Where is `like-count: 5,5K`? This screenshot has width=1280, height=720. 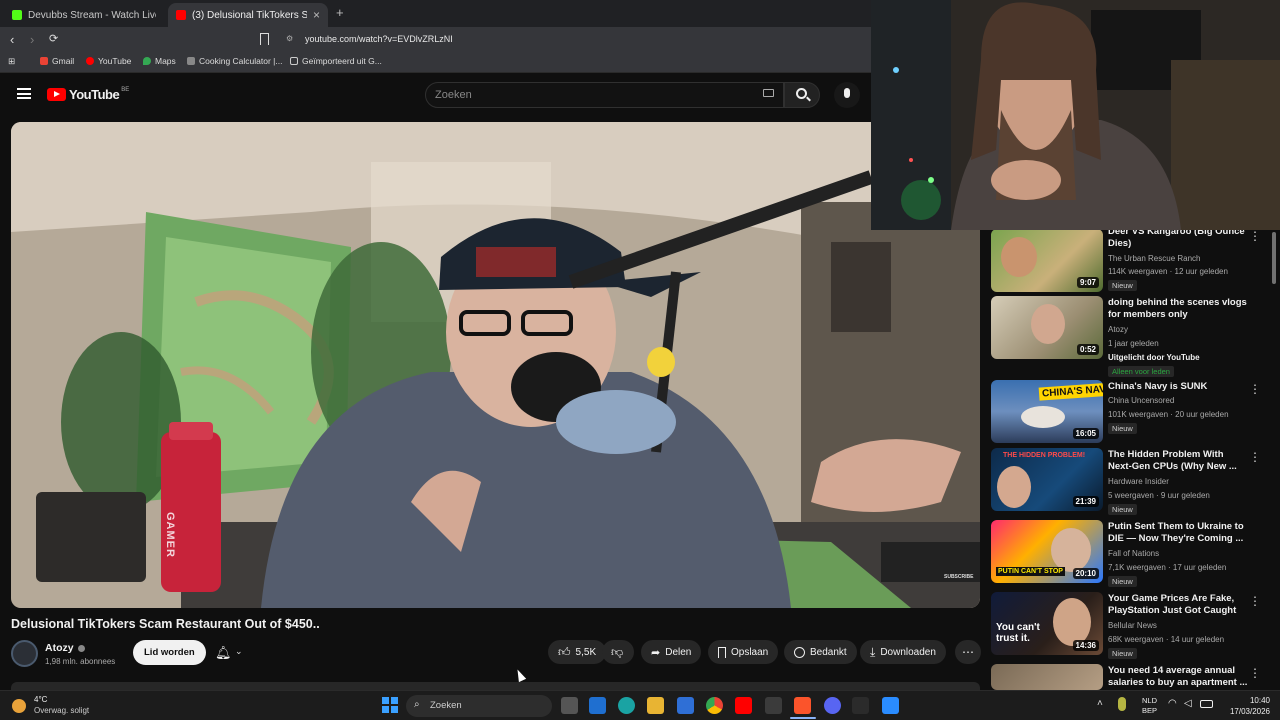
like-count: 5,5K is located at coordinates (586, 652).